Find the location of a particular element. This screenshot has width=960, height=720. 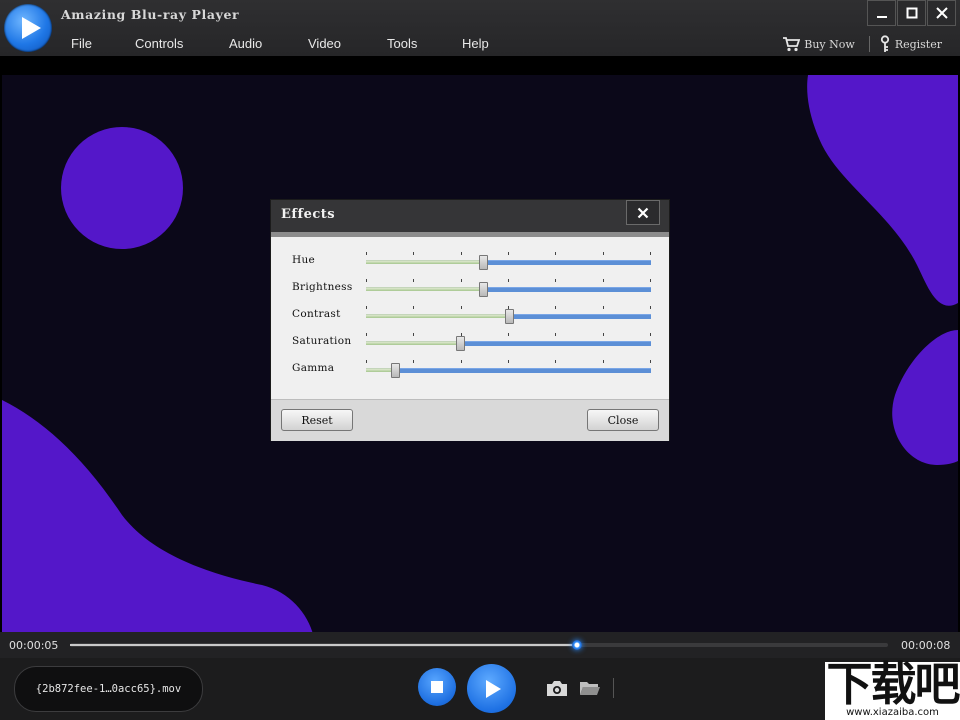

effects-dialog-footer: Reset Close is located at coordinates (470, 420).